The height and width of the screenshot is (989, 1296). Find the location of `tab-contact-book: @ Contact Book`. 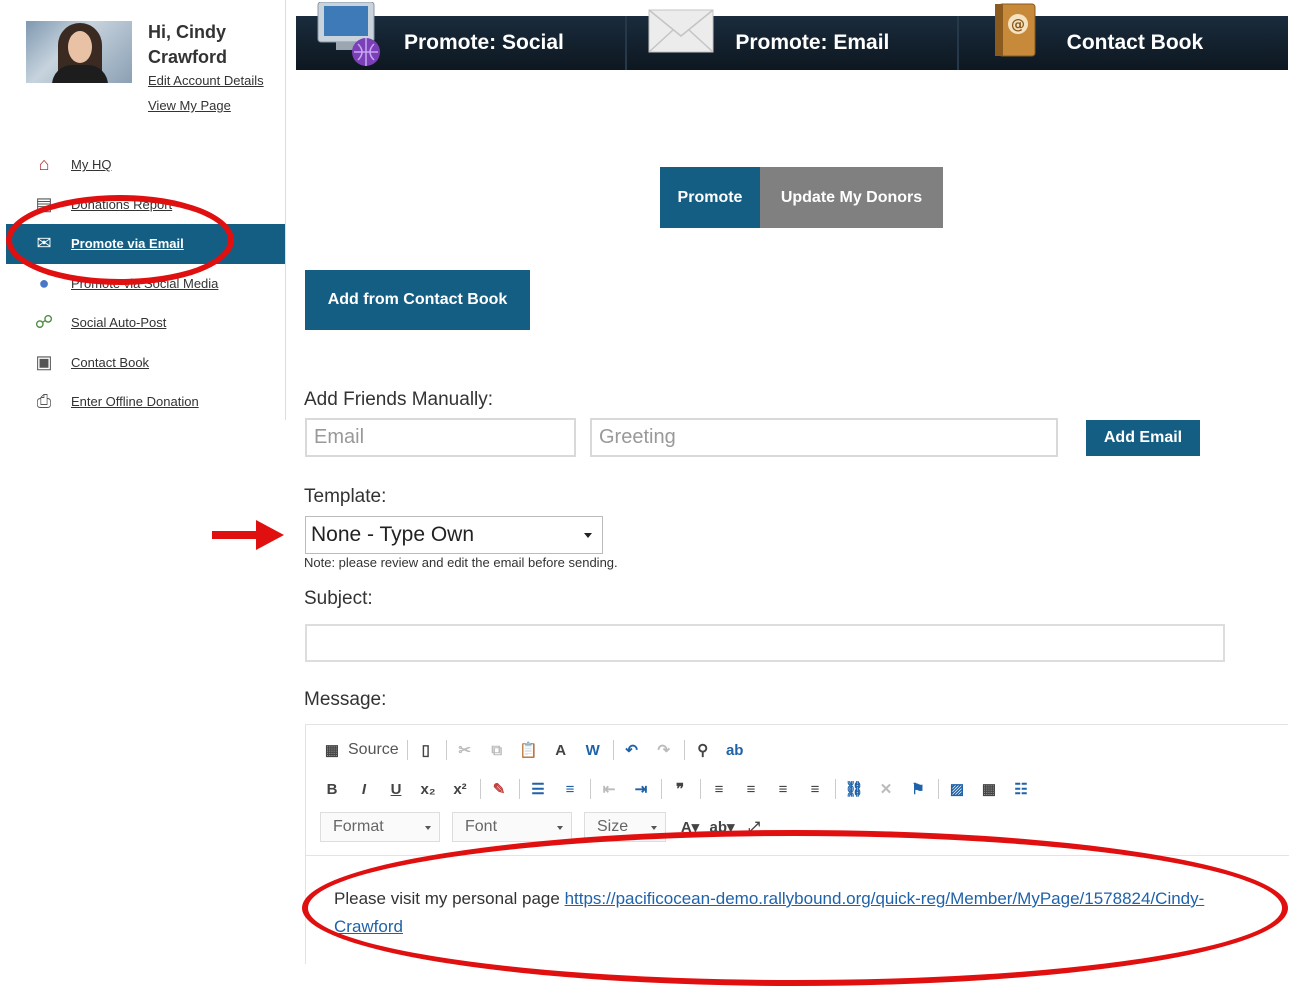

tab-contact-book: @ Contact Book is located at coordinates (1123, 36).